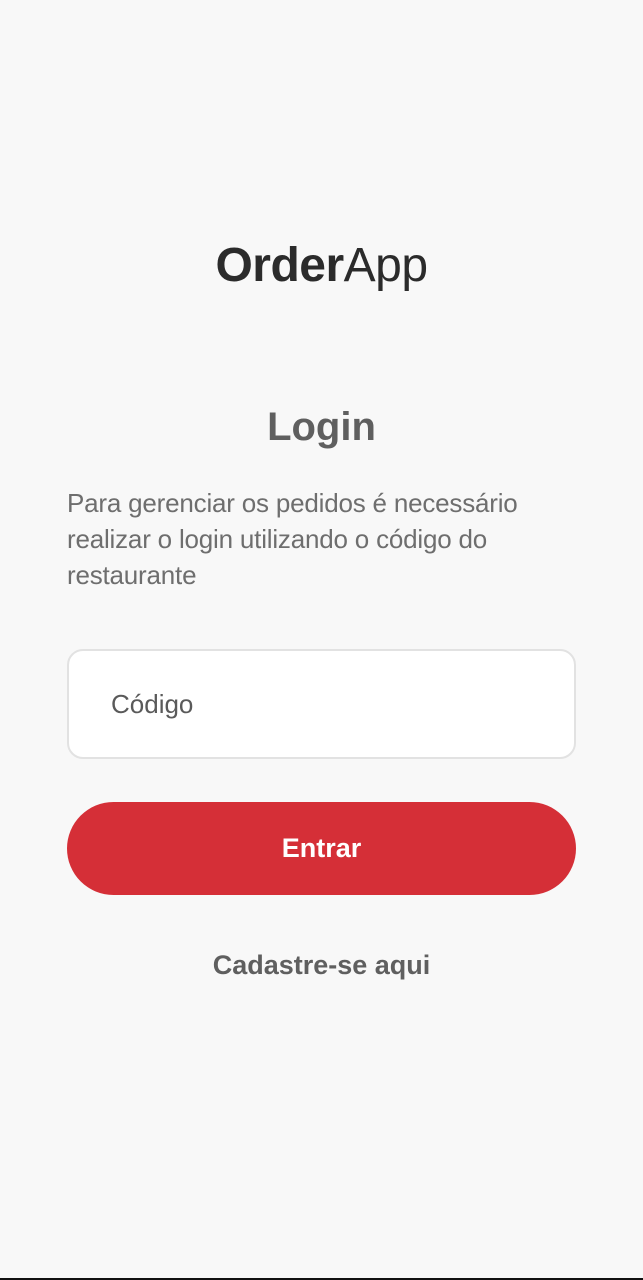 The width and height of the screenshot is (643, 1280). Describe the element at coordinates (385, 265) in the screenshot. I see `app-logo-light: App` at that location.